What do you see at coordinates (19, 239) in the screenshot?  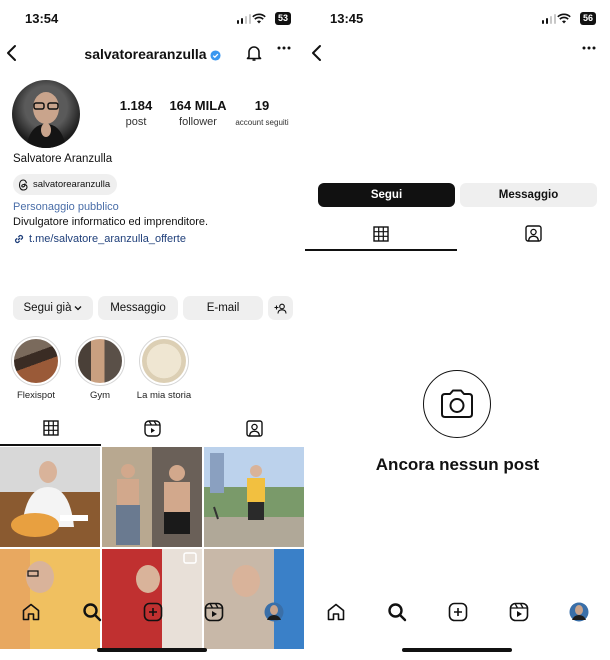 I see `link-icon` at bounding box center [19, 239].